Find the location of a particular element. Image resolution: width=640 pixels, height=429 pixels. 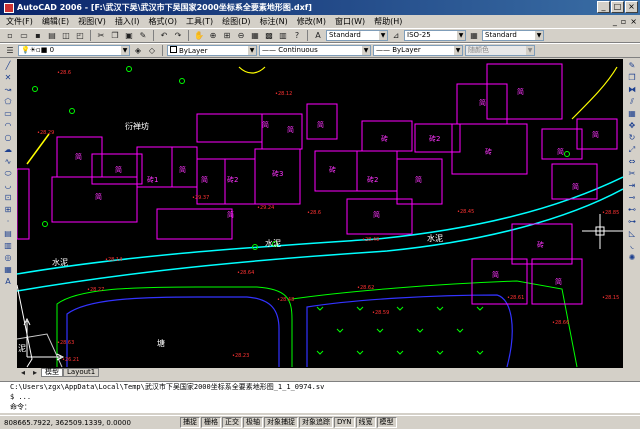

text-style-select: Standard ▼ is located at coordinates (357, 35).